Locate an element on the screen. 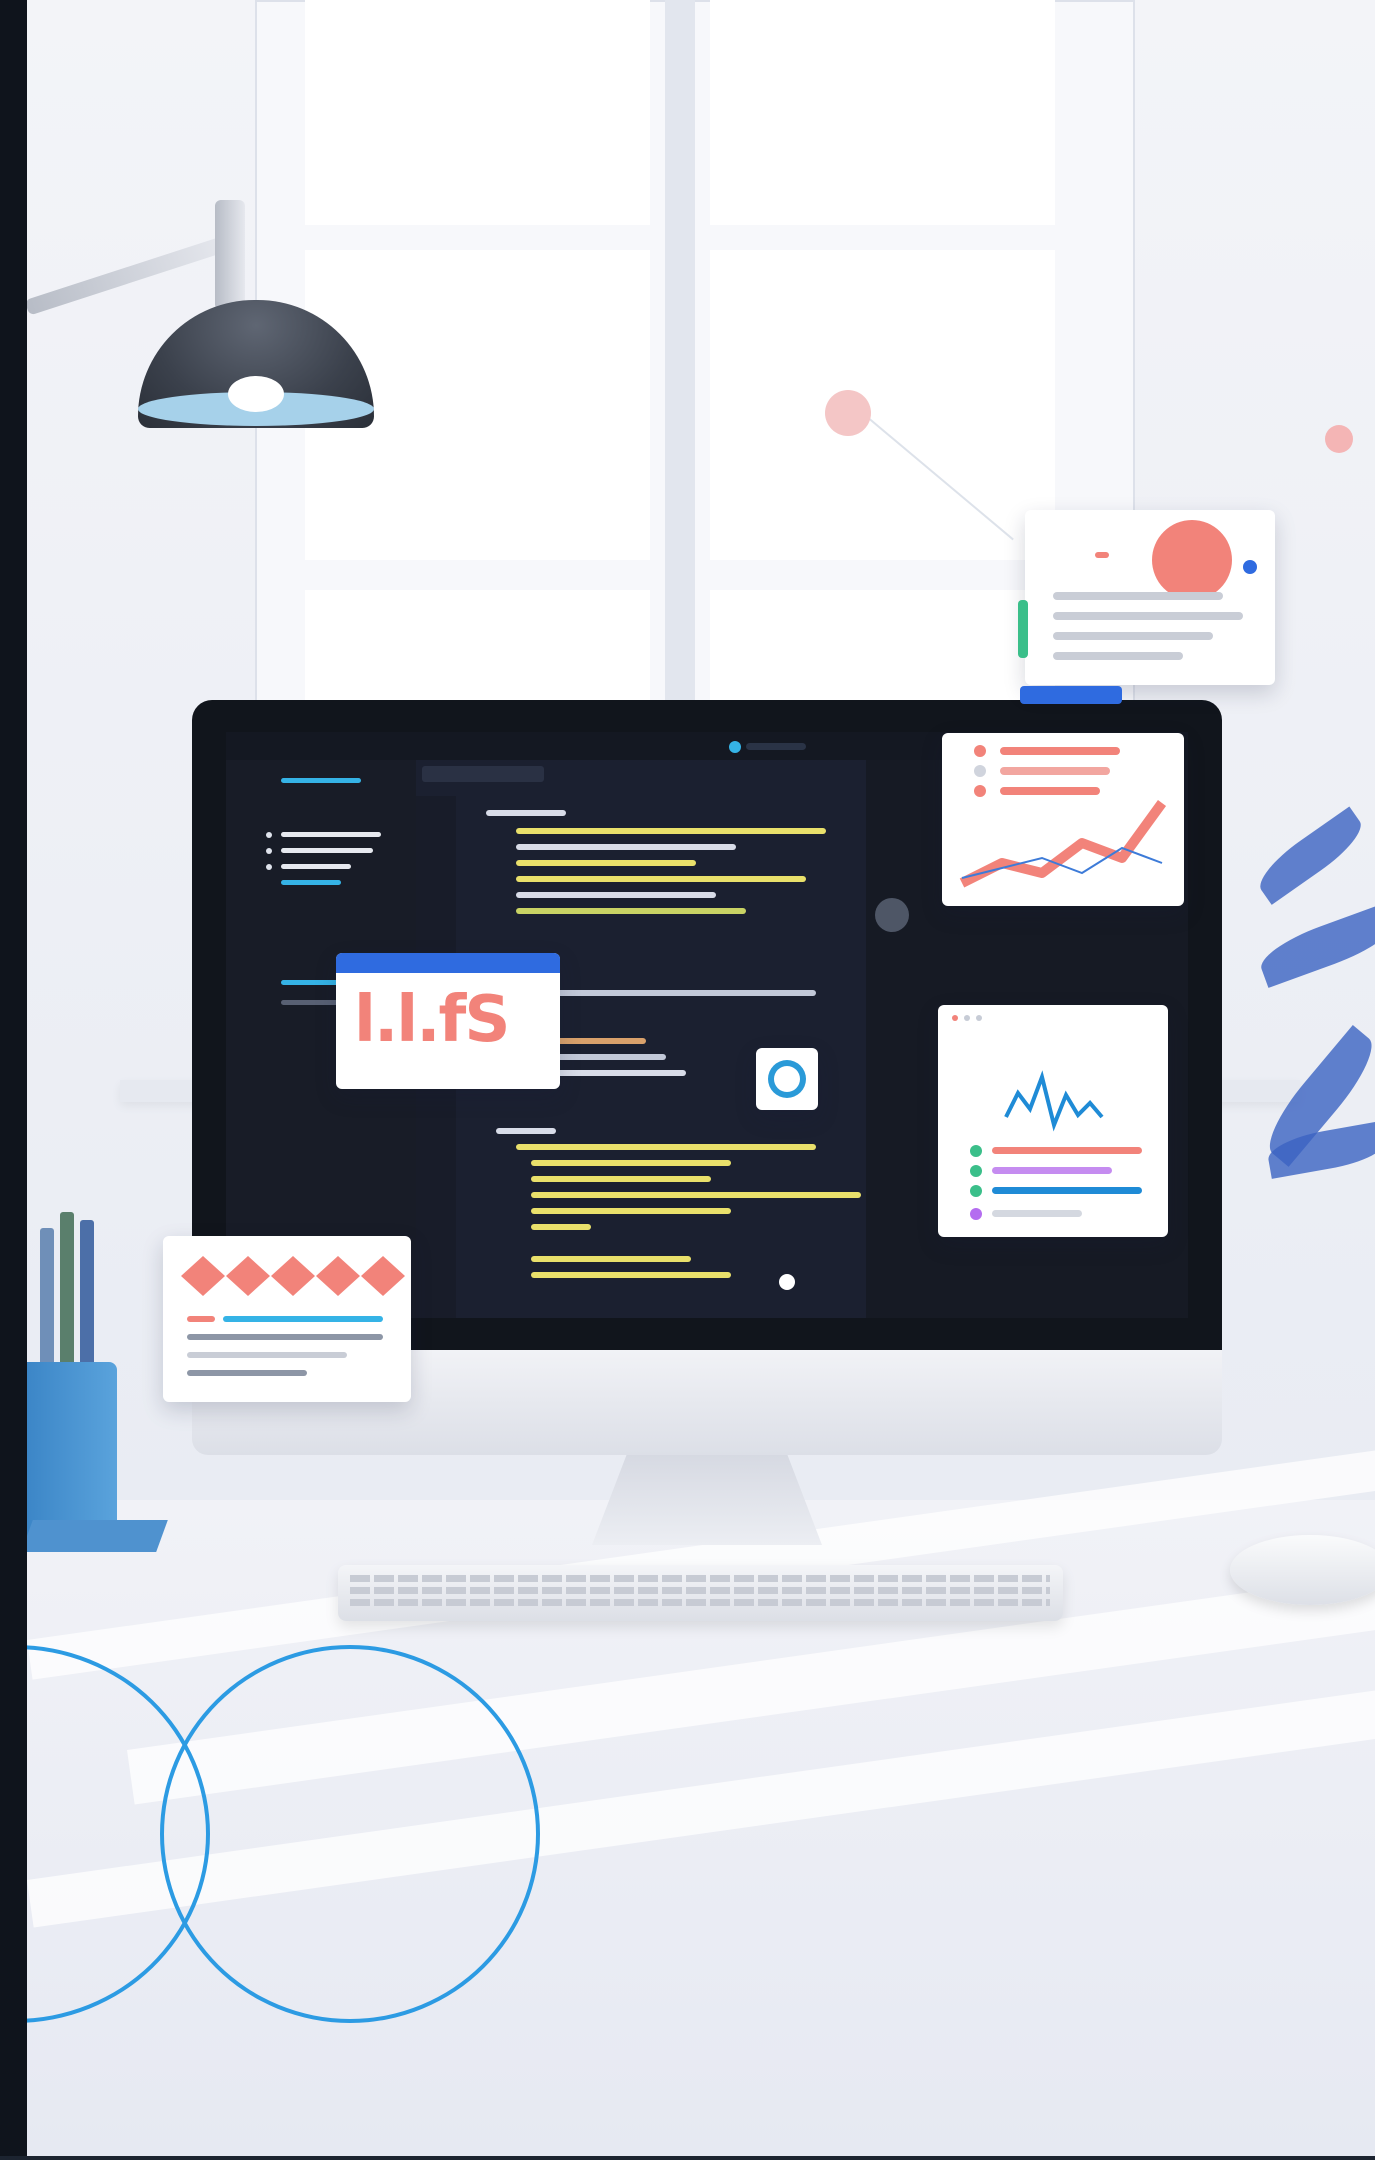 The image size is (1375, 2160). card-titlebar is located at coordinates (448, 963).